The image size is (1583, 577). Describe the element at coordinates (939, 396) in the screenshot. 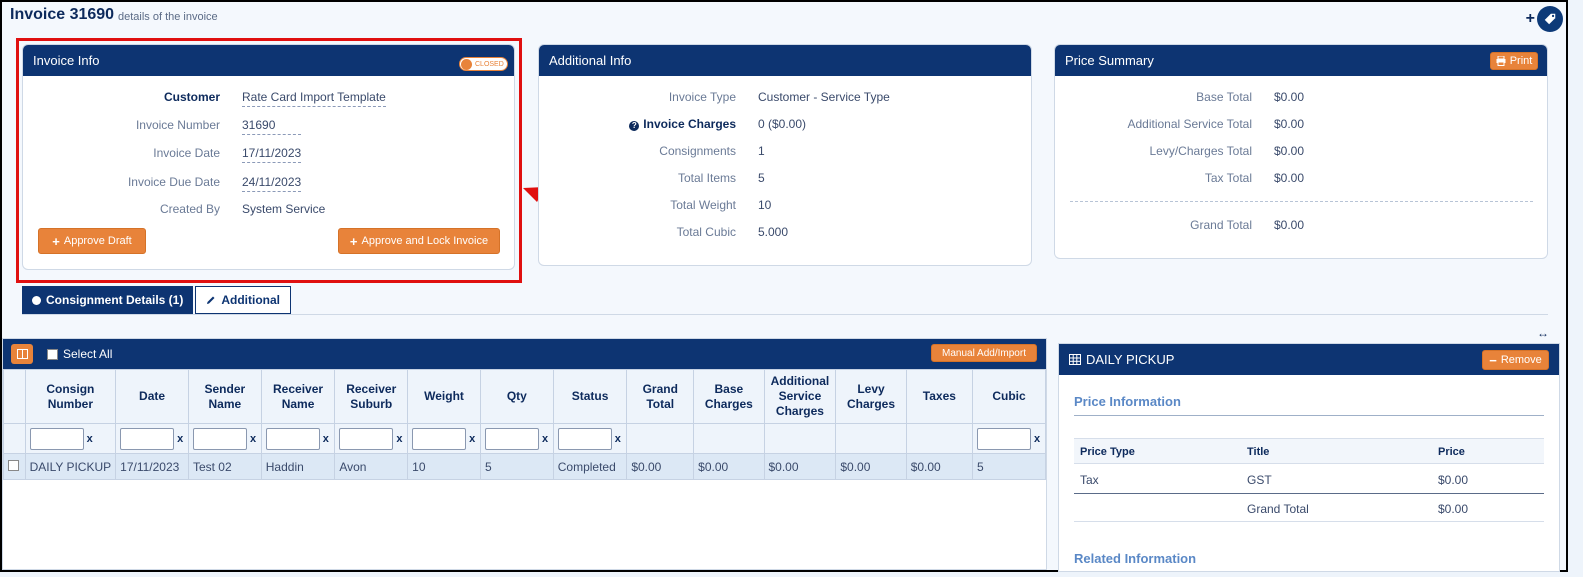

I see `header-taxes: Taxes` at that location.